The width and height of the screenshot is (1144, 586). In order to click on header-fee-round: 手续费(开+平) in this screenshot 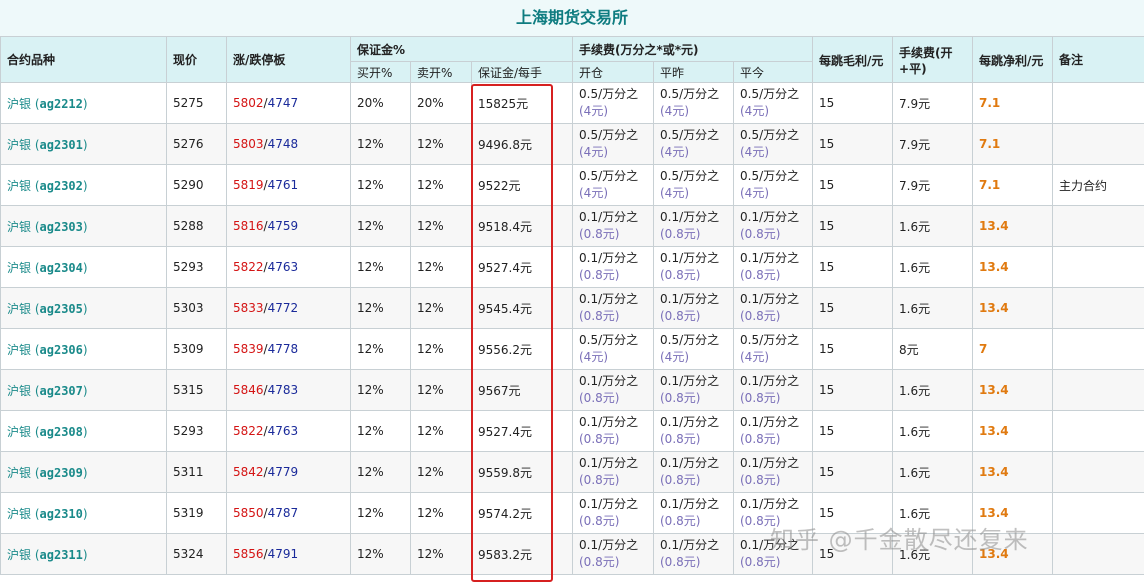, I will do `click(933, 59)`.